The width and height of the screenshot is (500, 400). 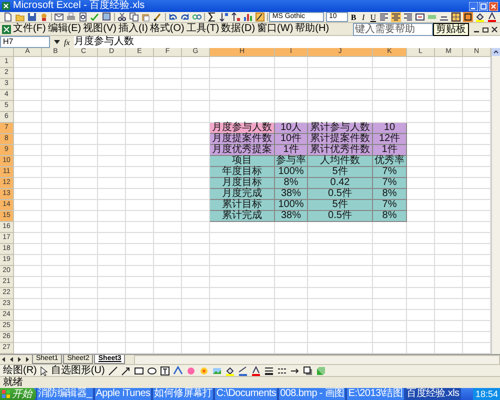 What do you see at coordinates (390, 128) in the screenshot?
I see `table-cell: 10` at bounding box center [390, 128].